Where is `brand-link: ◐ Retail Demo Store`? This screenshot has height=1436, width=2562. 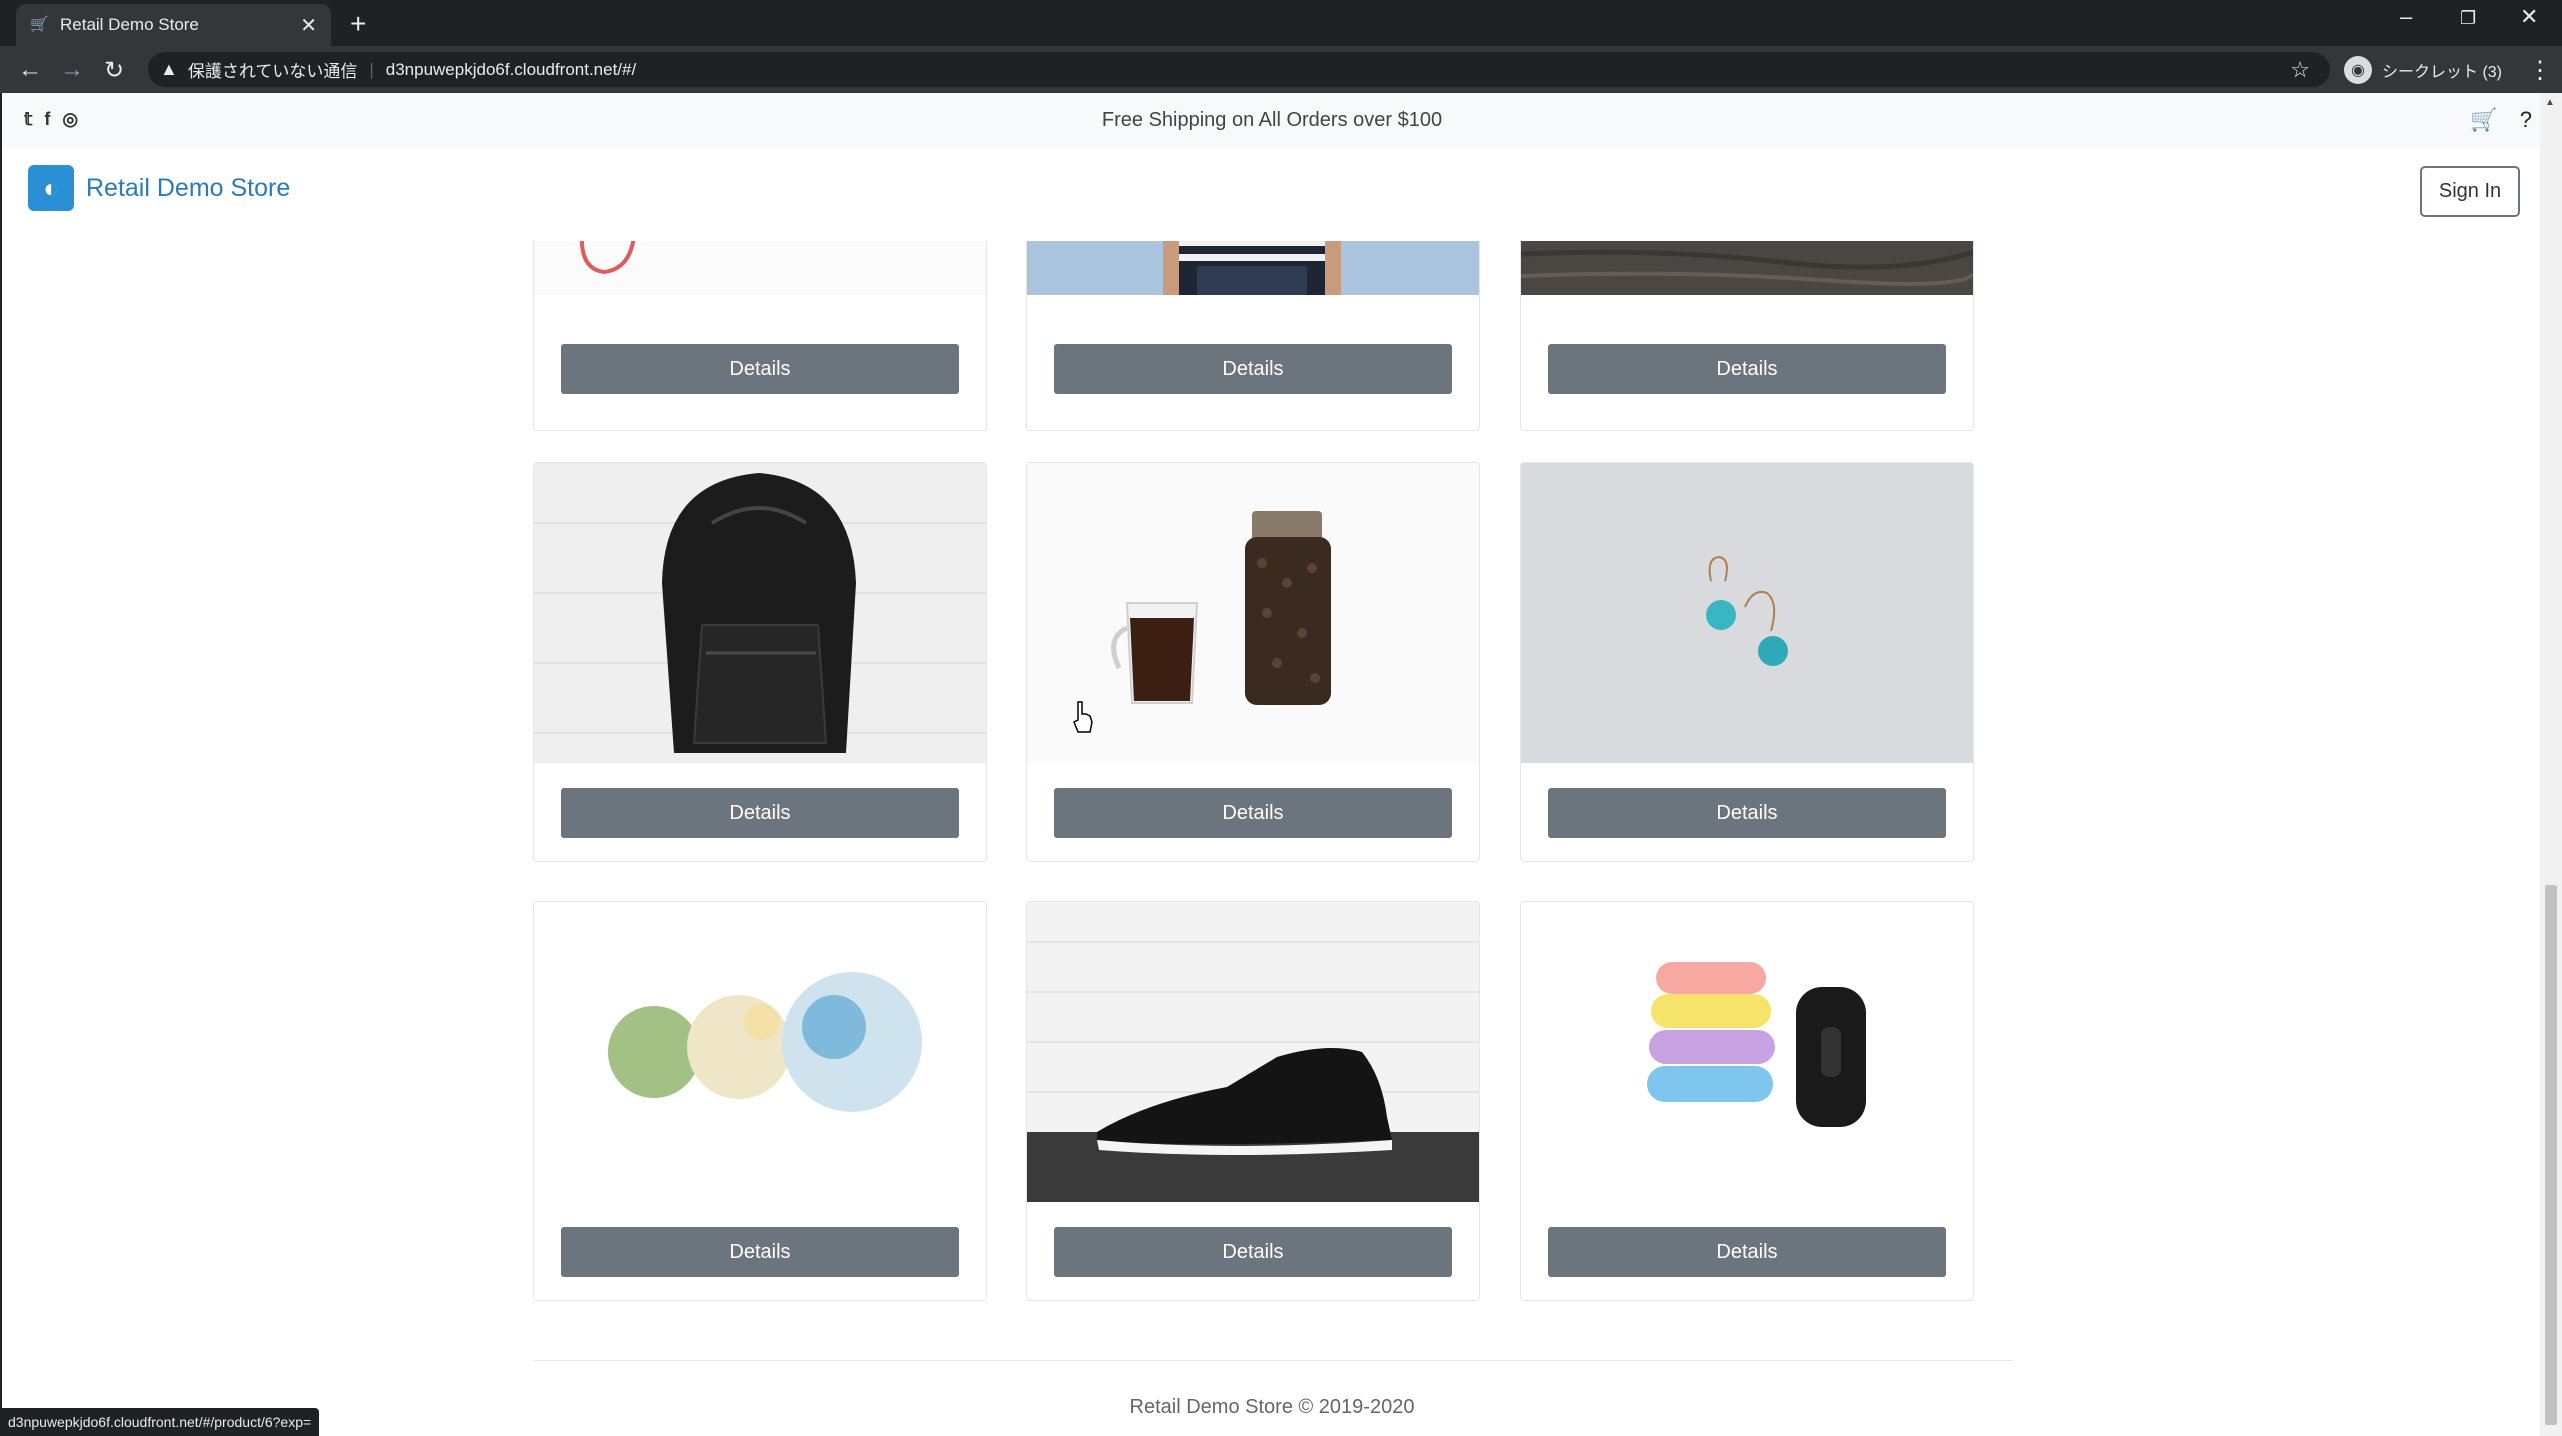 brand-link: ◐ Retail Demo Store is located at coordinates (159, 188).